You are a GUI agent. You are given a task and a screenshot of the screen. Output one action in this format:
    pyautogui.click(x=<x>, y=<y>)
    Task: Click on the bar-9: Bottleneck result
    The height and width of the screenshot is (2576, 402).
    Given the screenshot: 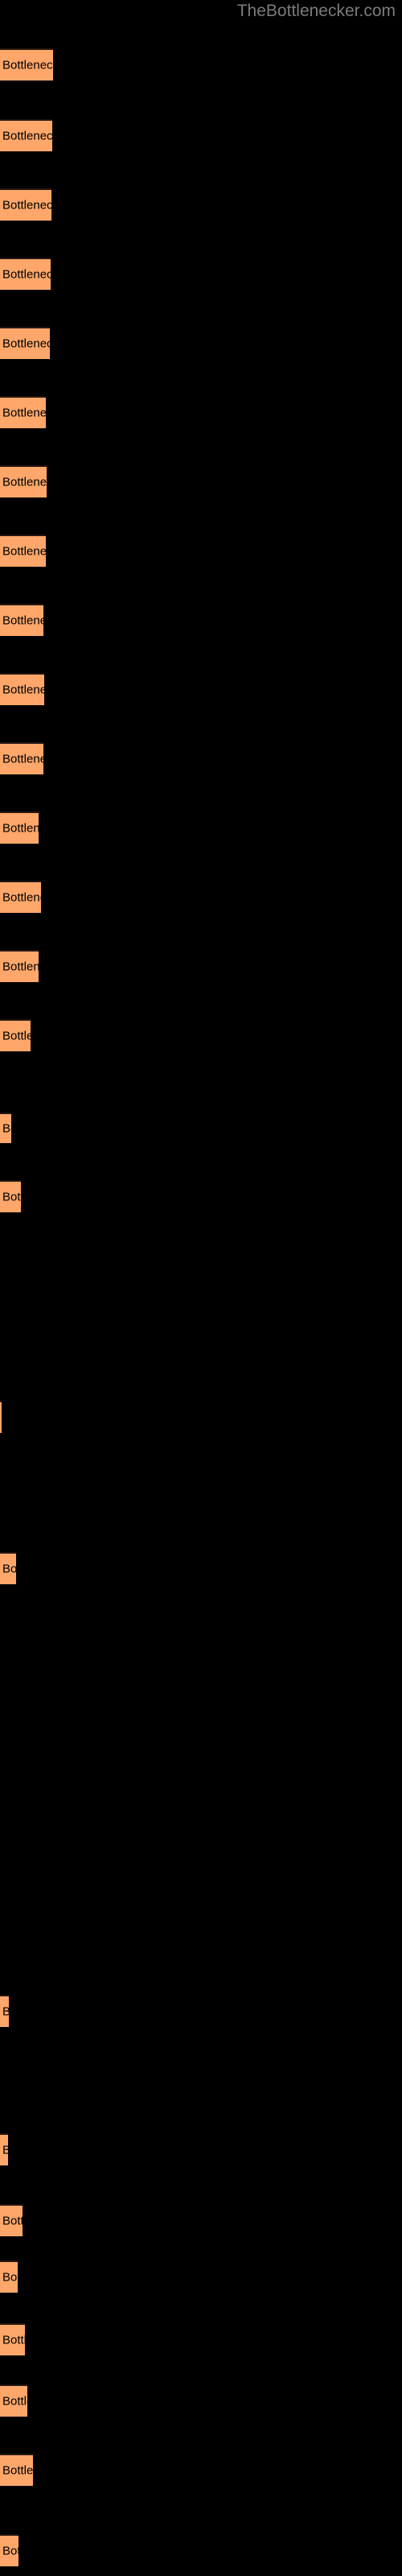 What is the action you would take?
    pyautogui.click(x=21, y=620)
    